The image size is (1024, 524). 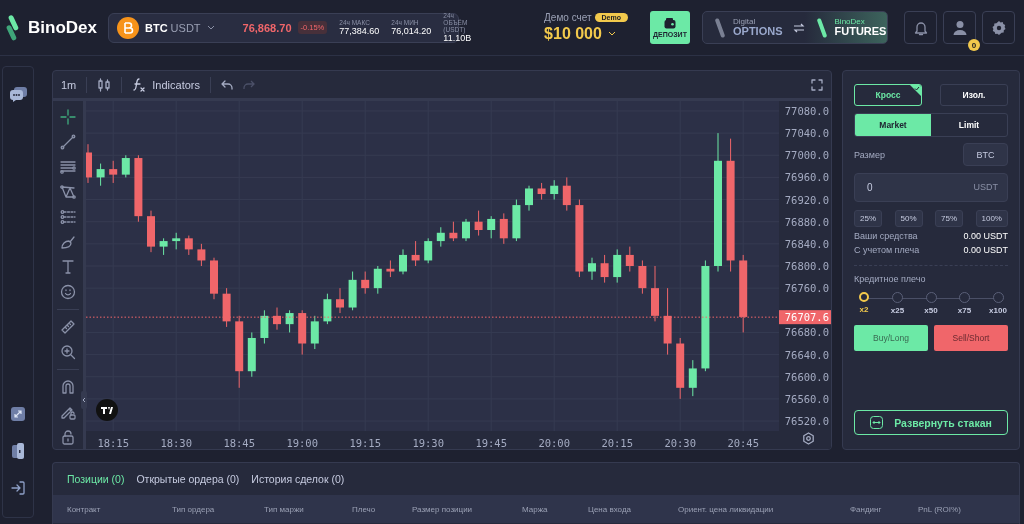 What do you see at coordinates (806, 266) in the screenshot?
I see `price-axis-label: 76800.0` at bounding box center [806, 266].